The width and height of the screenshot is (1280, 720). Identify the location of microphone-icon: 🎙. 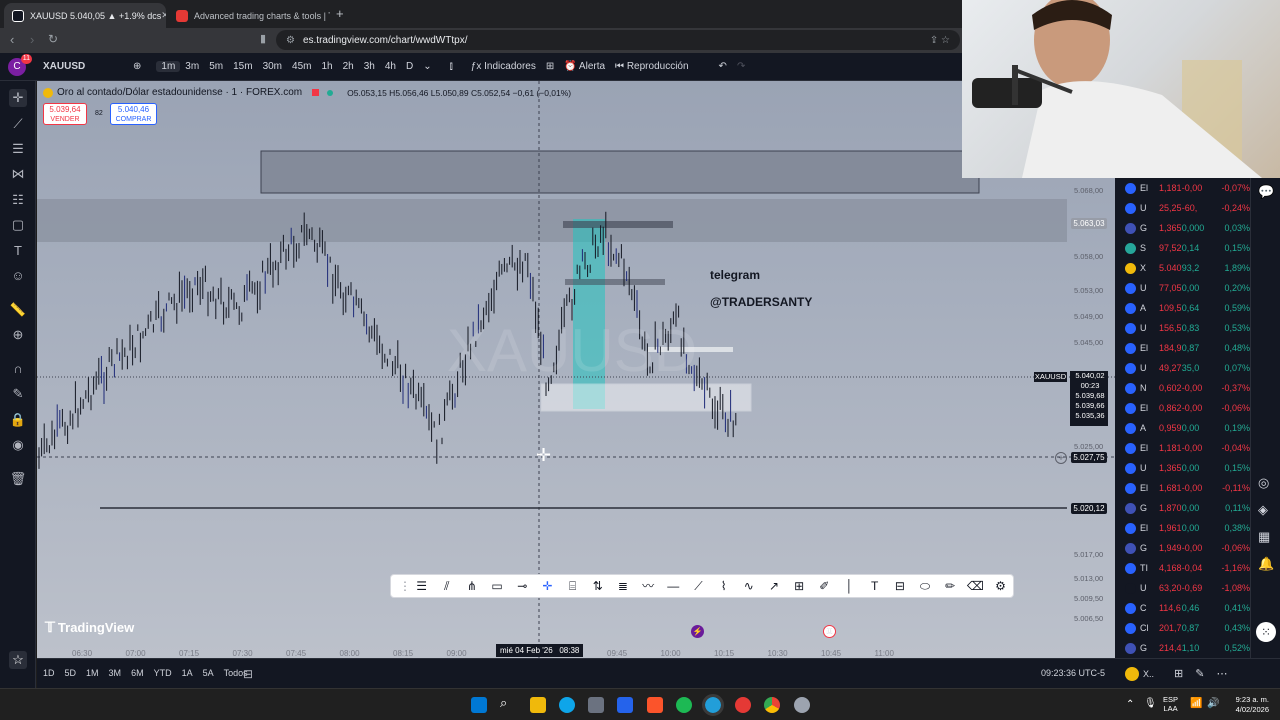
(1150, 703).